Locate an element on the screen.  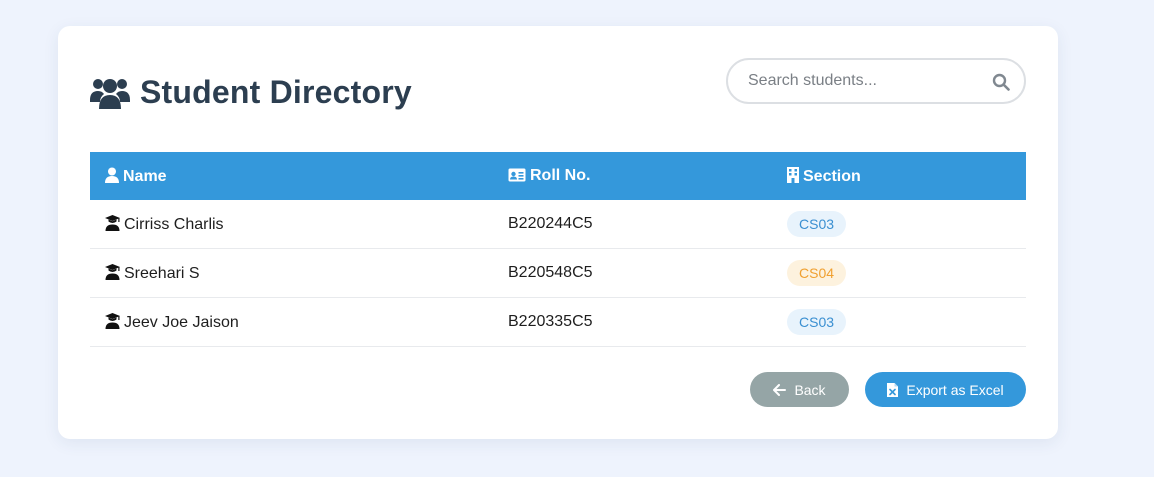
table-row: Cirriss Charlis B220244C5 CS03 is located at coordinates (558, 224).